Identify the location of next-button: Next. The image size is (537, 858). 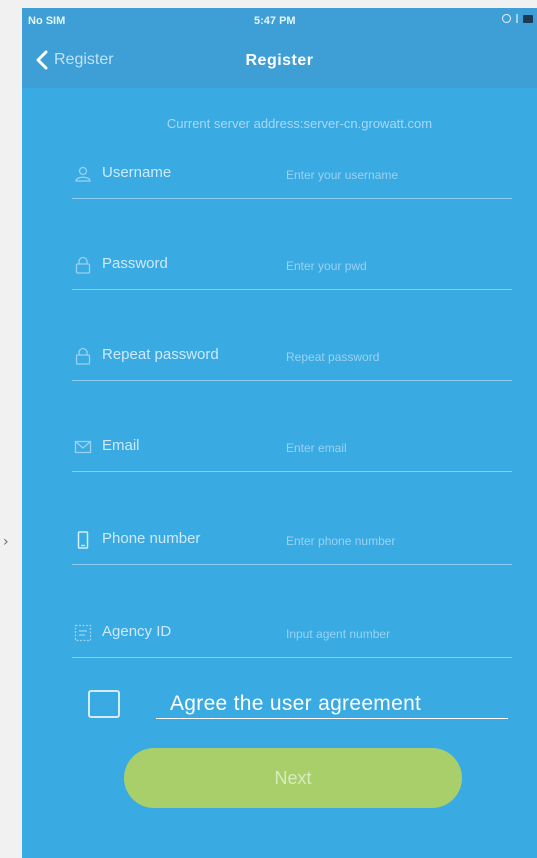
(293, 778).